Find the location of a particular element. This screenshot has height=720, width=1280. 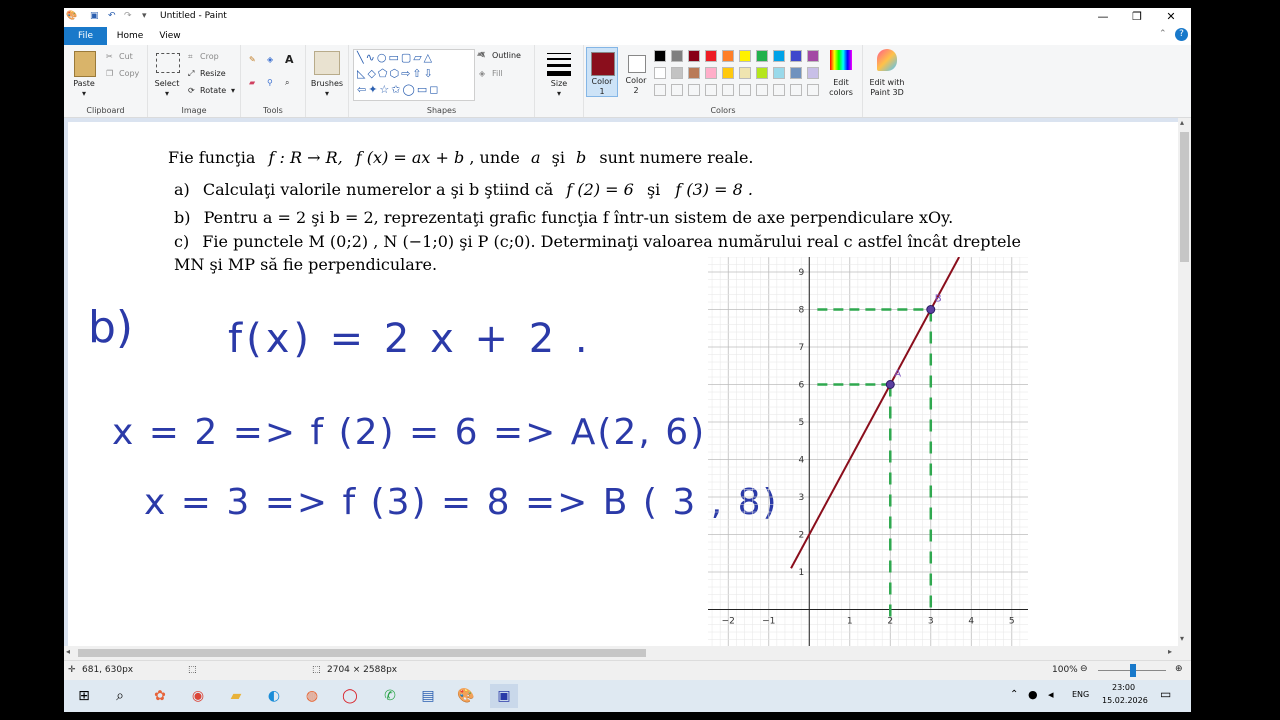

paint3d-label-1: Edit with is located at coordinates (887, 82).